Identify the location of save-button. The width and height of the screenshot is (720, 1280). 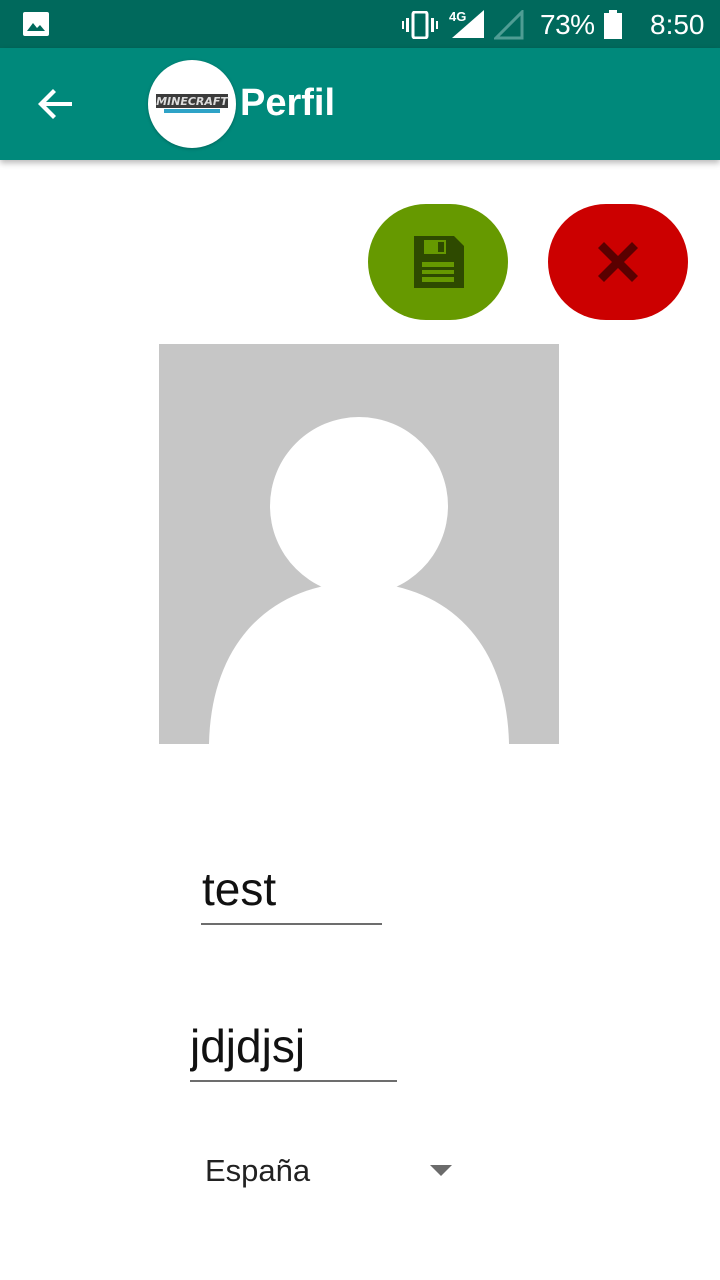
(438, 262).